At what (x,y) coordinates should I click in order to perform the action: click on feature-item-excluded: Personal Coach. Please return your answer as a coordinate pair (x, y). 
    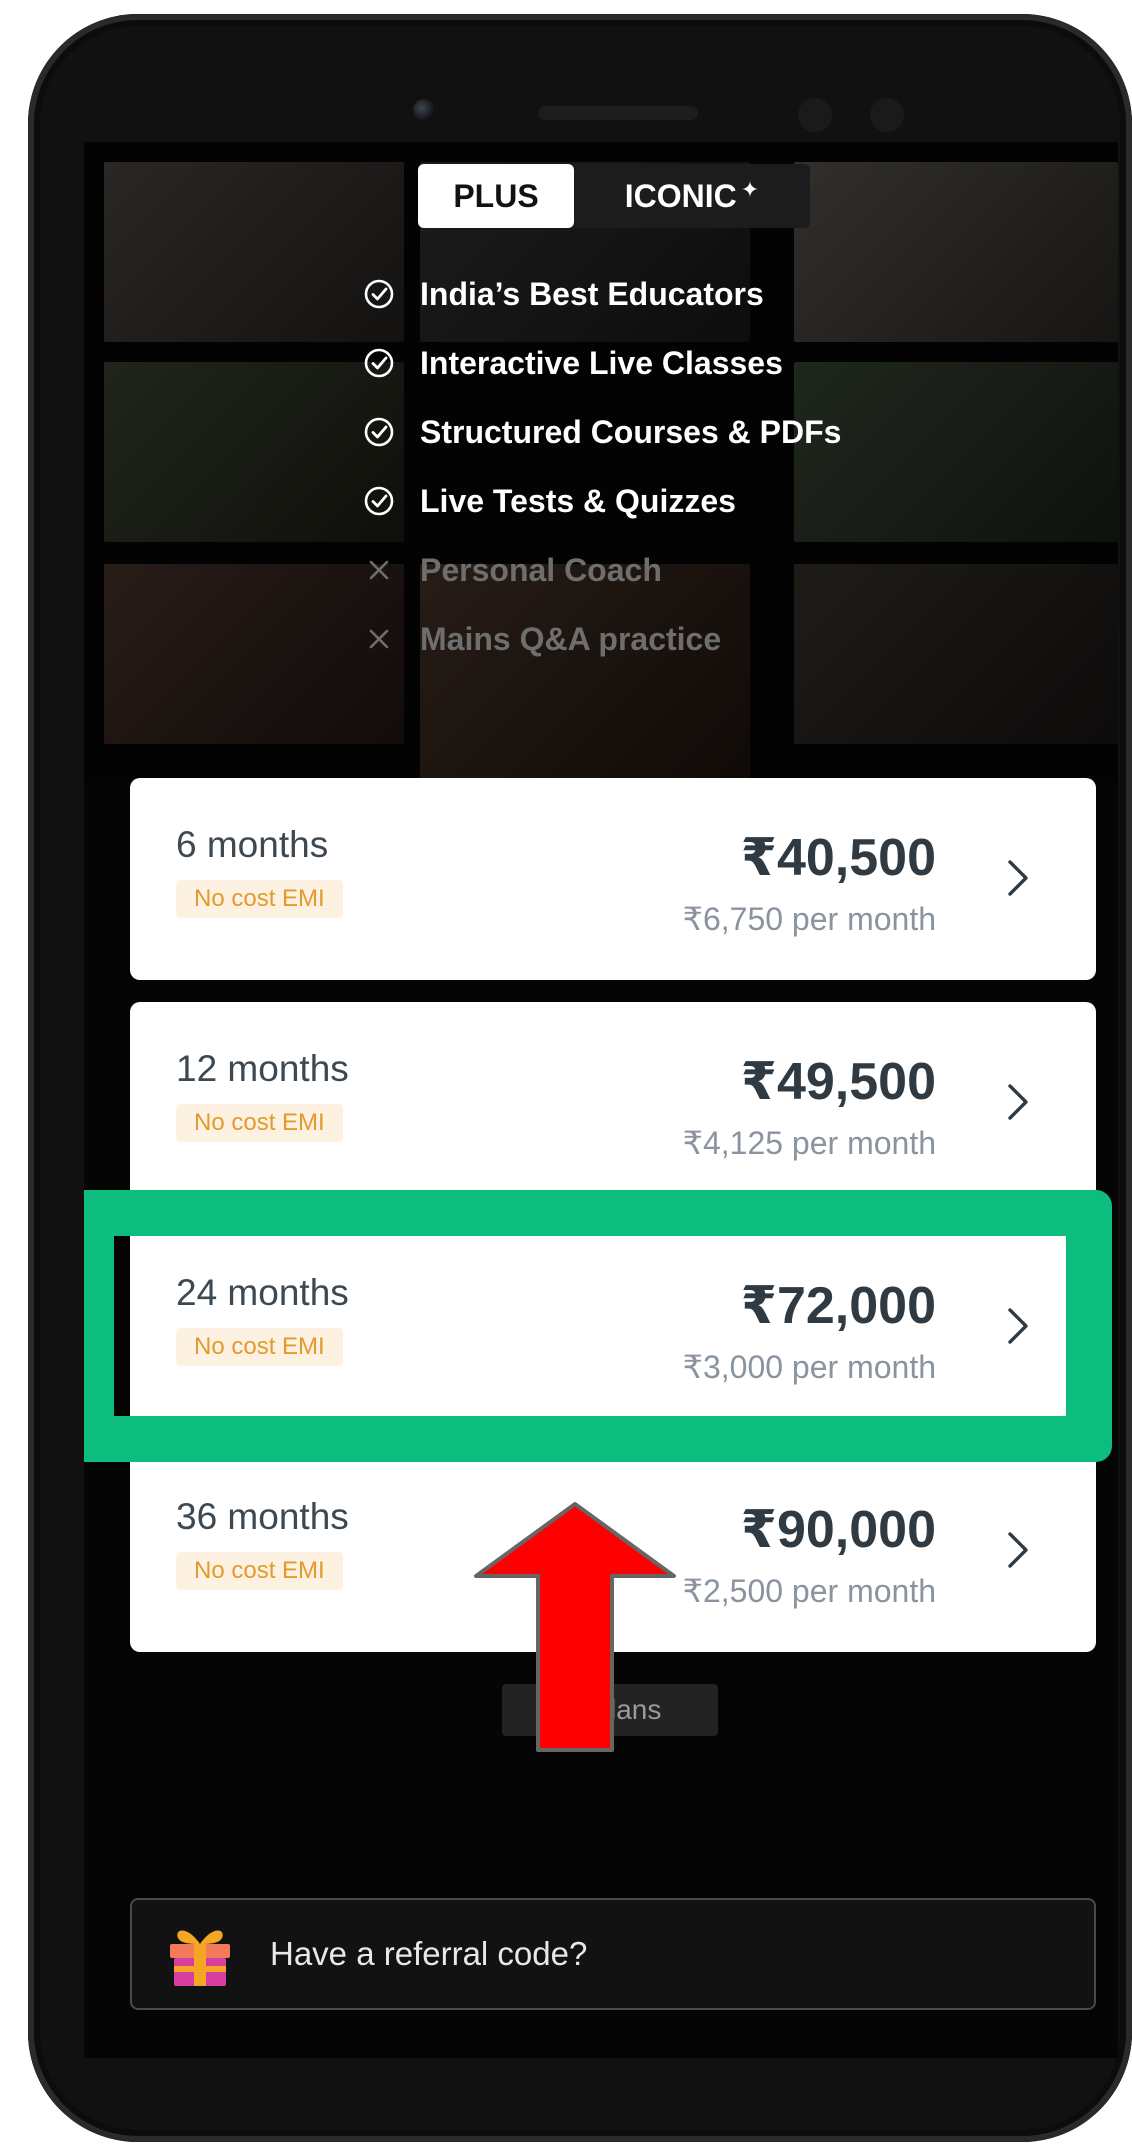
    Looking at the image, I should click on (512, 570).